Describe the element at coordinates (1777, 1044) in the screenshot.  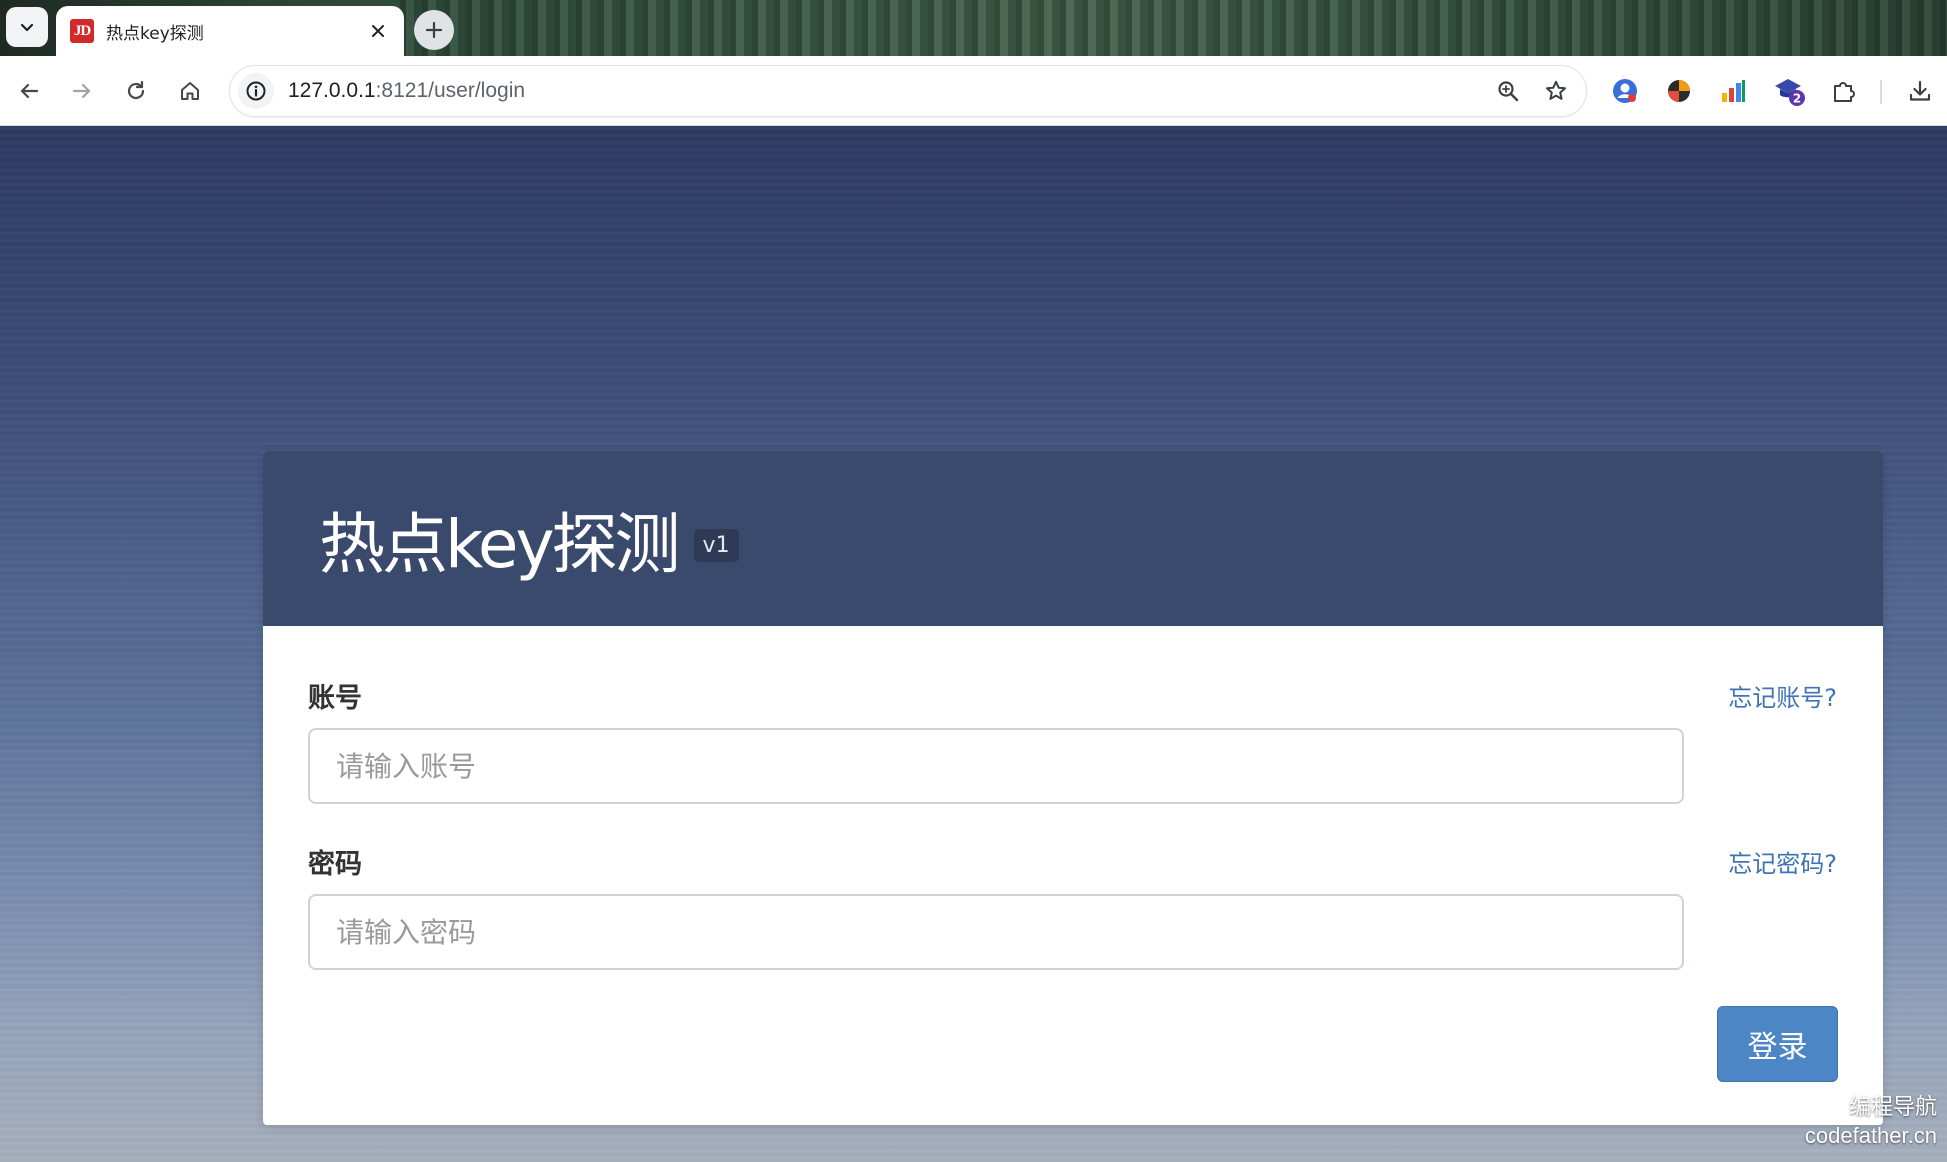
I see `login-button: 登录` at that location.